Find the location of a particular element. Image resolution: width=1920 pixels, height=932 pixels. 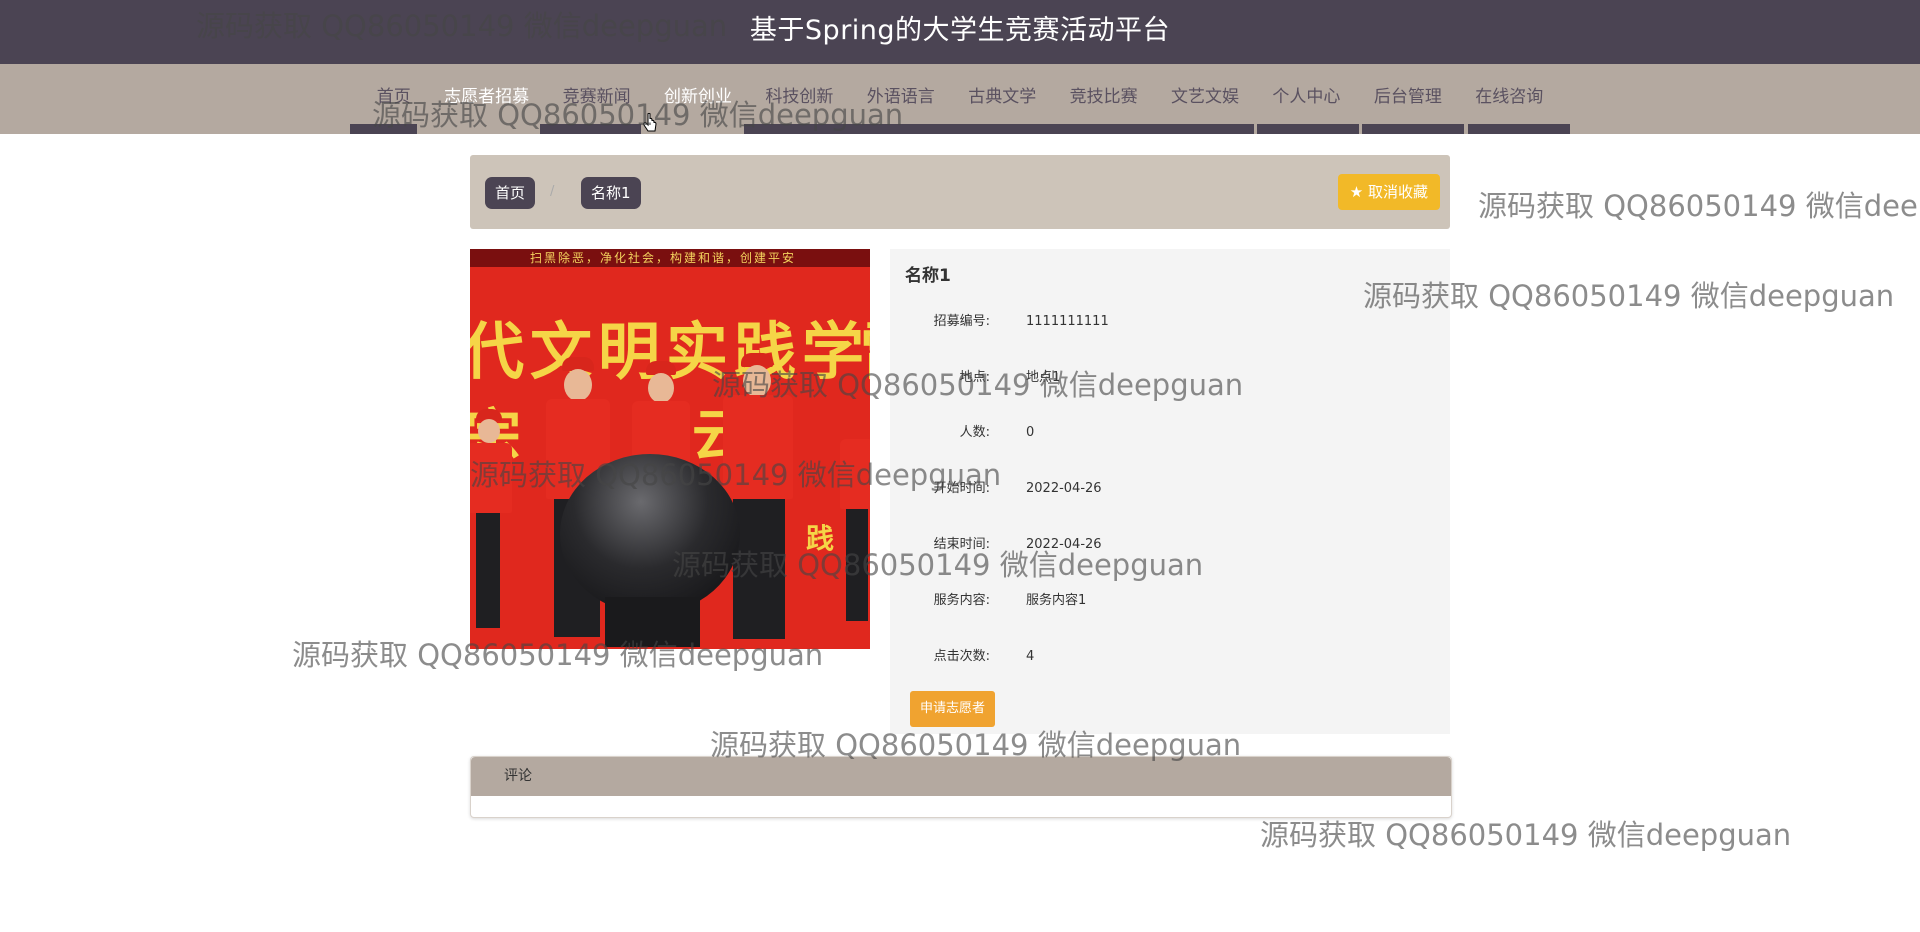

detail-label: 招募编号: is located at coordinates (961, 321).